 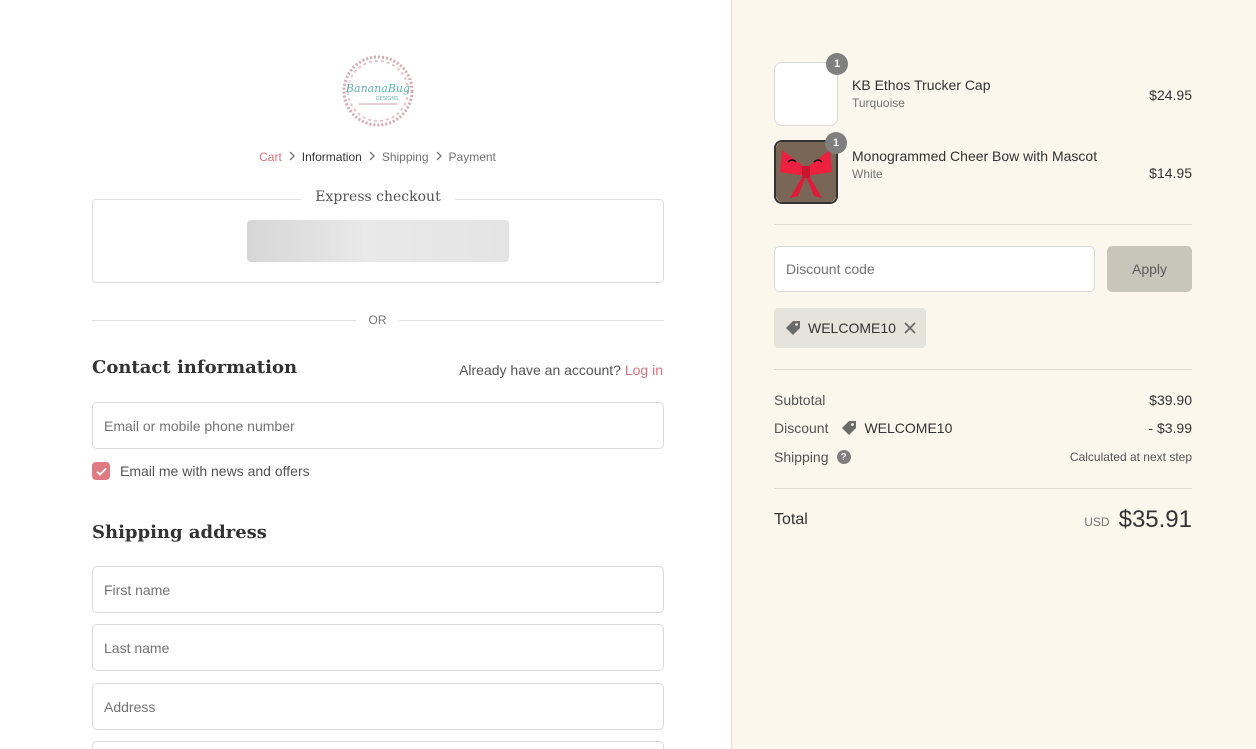 What do you see at coordinates (405, 157) in the screenshot?
I see `breadcrumb-shipping: Shipping` at bounding box center [405, 157].